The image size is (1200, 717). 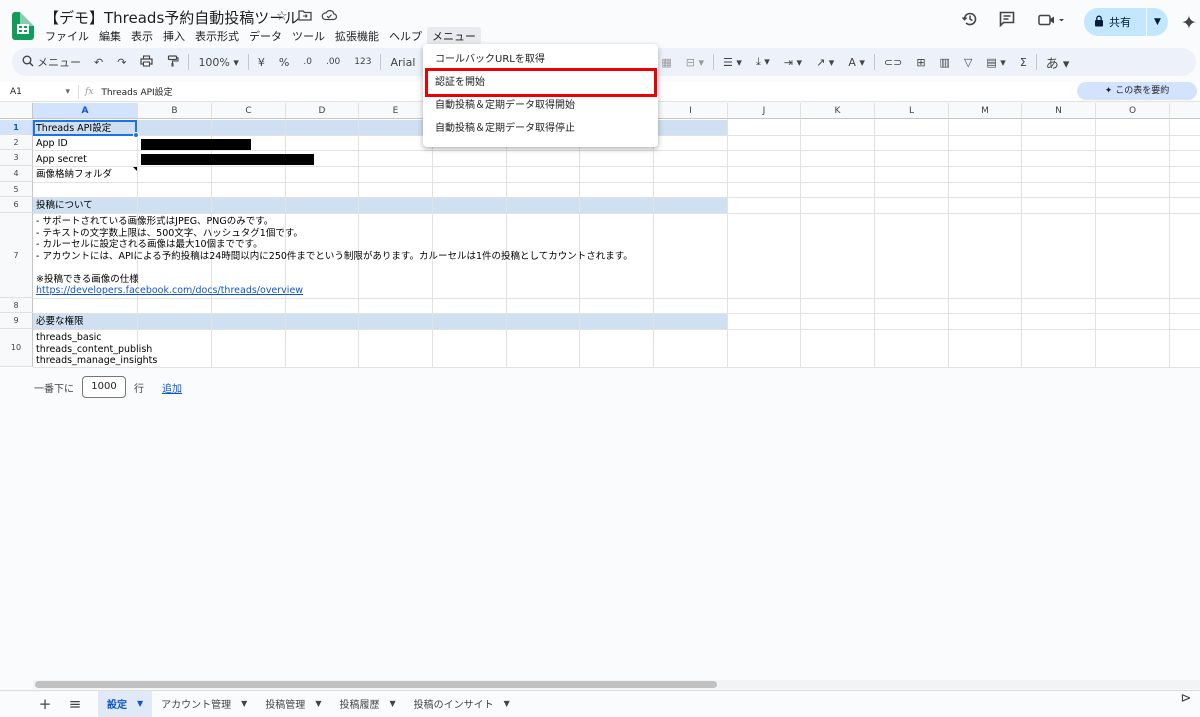 What do you see at coordinates (912, 111) in the screenshot?
I see `column-header-l: L` at bounding box center [912, 111].